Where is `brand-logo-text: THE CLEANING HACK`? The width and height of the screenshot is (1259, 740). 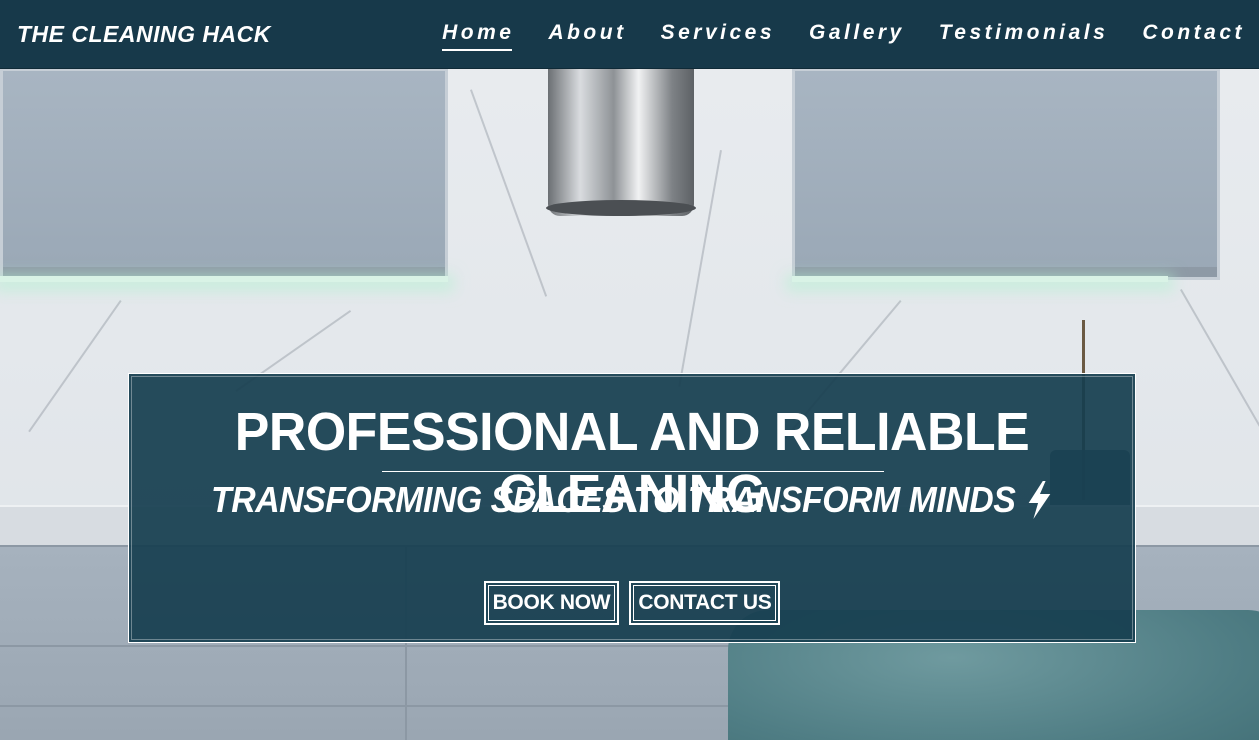 brand-logo-text: THE CLEANING HACK is located at coordinates (144, 34).